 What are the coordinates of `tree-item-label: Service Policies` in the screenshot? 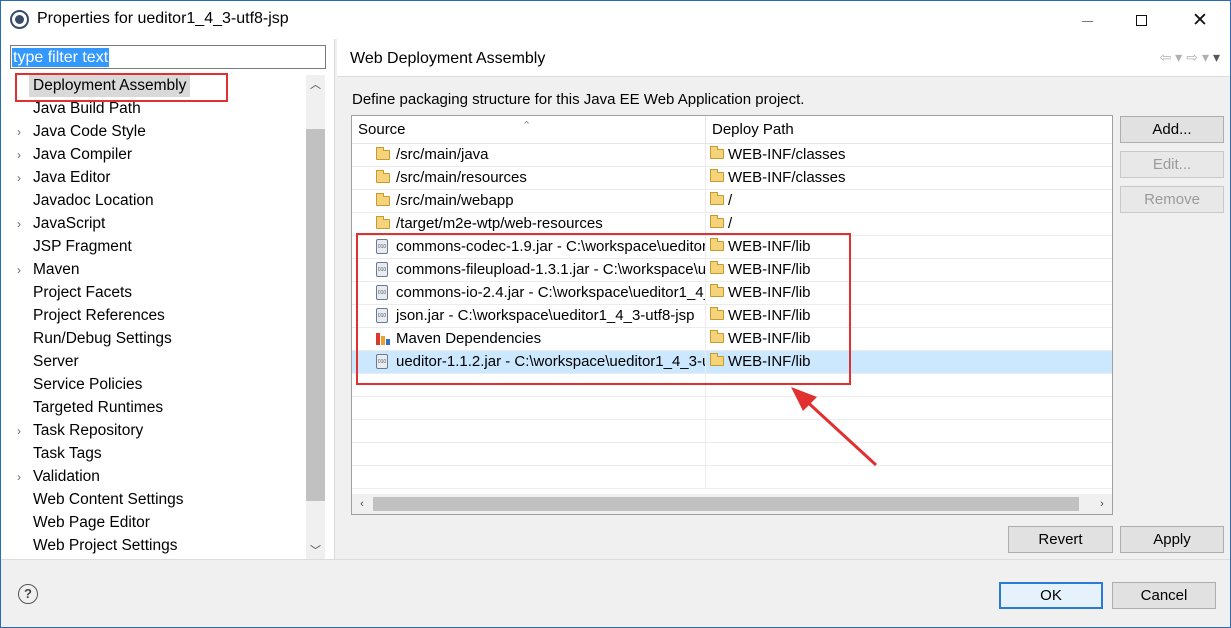 It's located at (88, 384).